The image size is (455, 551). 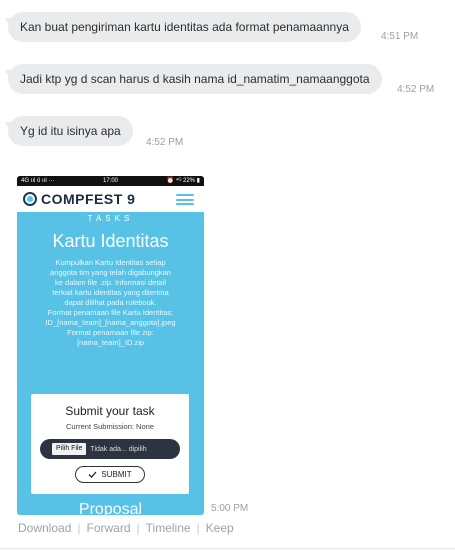 I want to click on message-text: Yg id itu isinya apa, so click(x=70, y=131).